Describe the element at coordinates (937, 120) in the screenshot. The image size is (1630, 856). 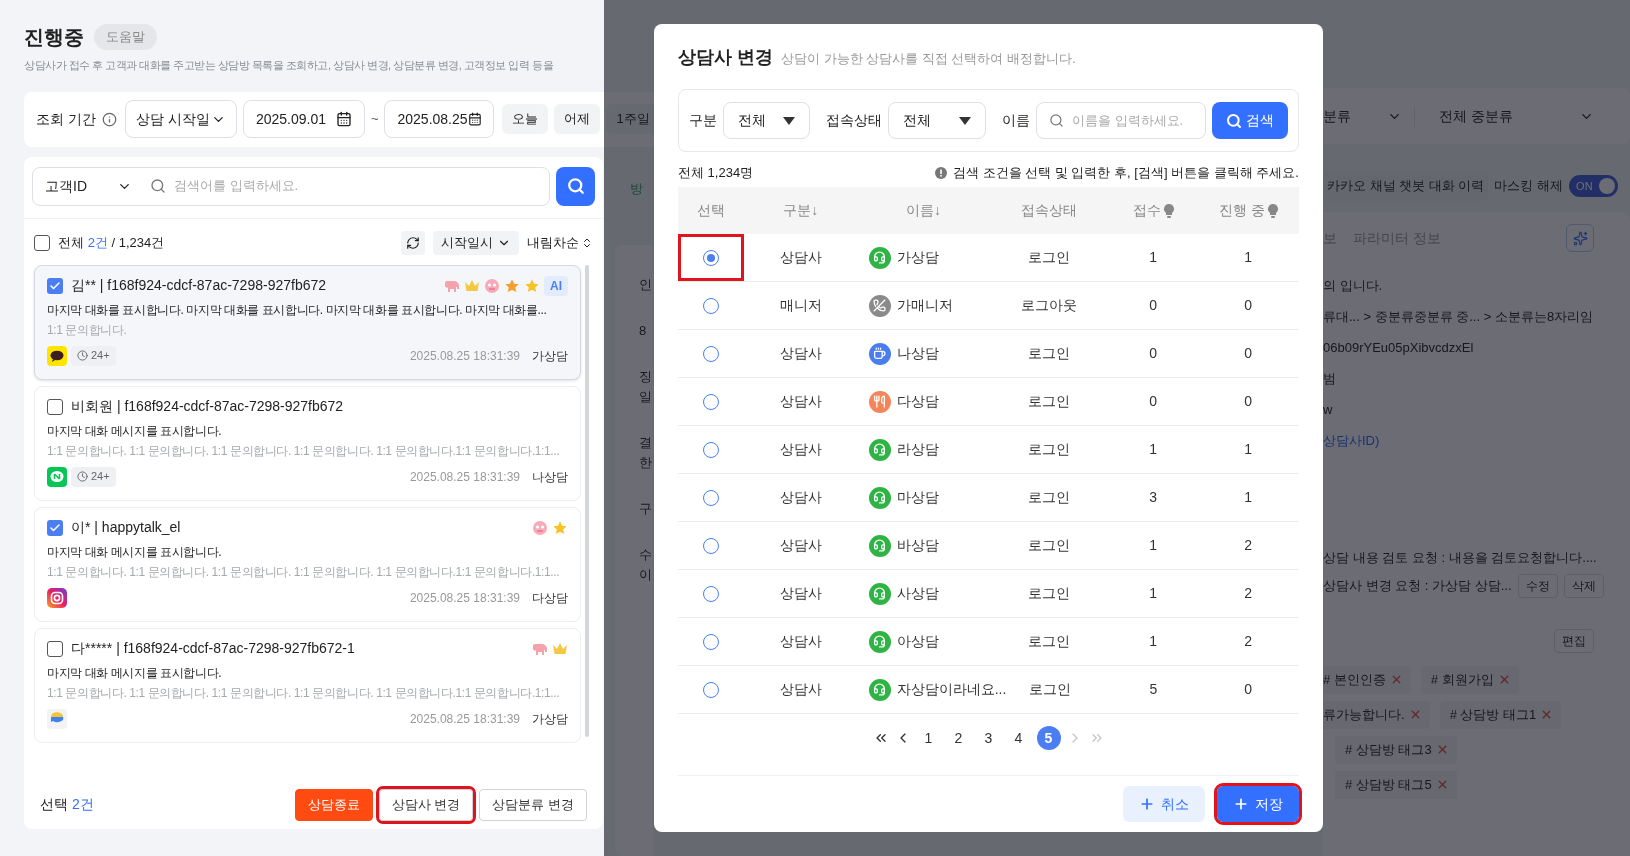
I see `status-select: 전체` at that location.